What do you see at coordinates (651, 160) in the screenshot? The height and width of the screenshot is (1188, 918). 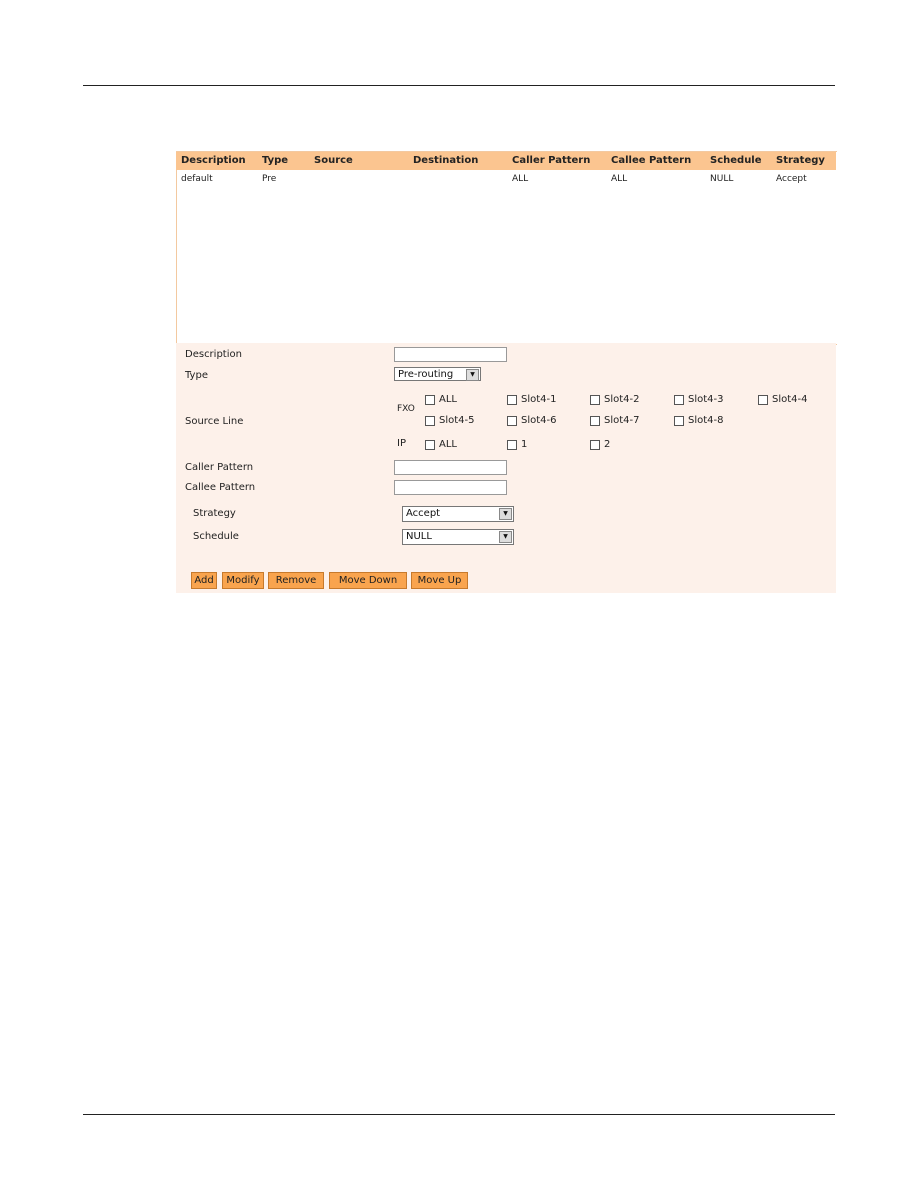 I see `col-callee-pattern: Callee Pattern` at bounding box center [651, 160].